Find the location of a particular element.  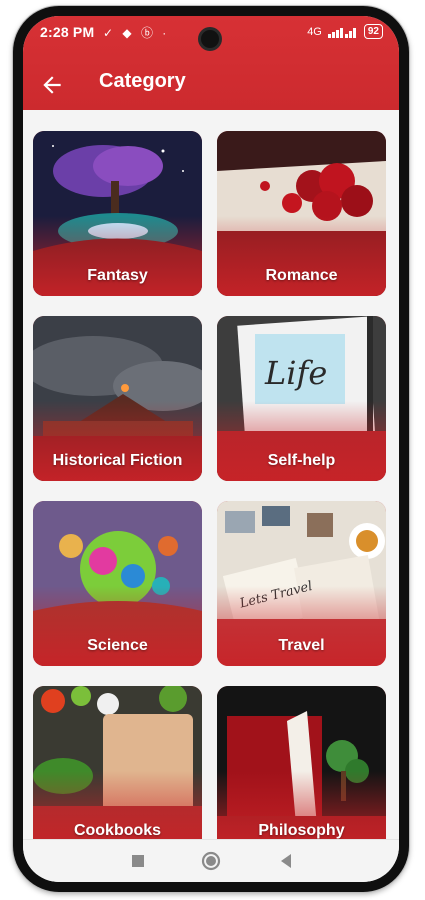

network-label: 4G is located at coordinates (314, 31).